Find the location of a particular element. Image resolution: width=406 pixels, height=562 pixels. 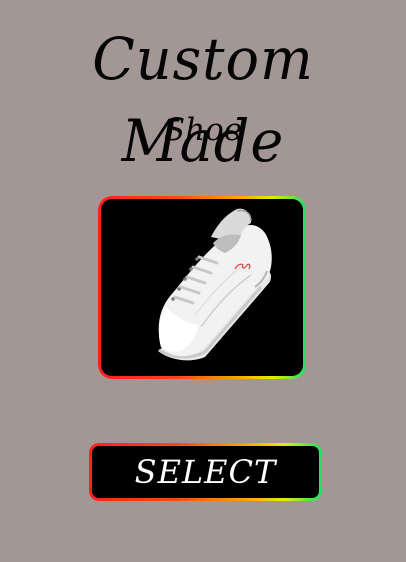

select-button: SELECT is located at coordinates (205, 472).